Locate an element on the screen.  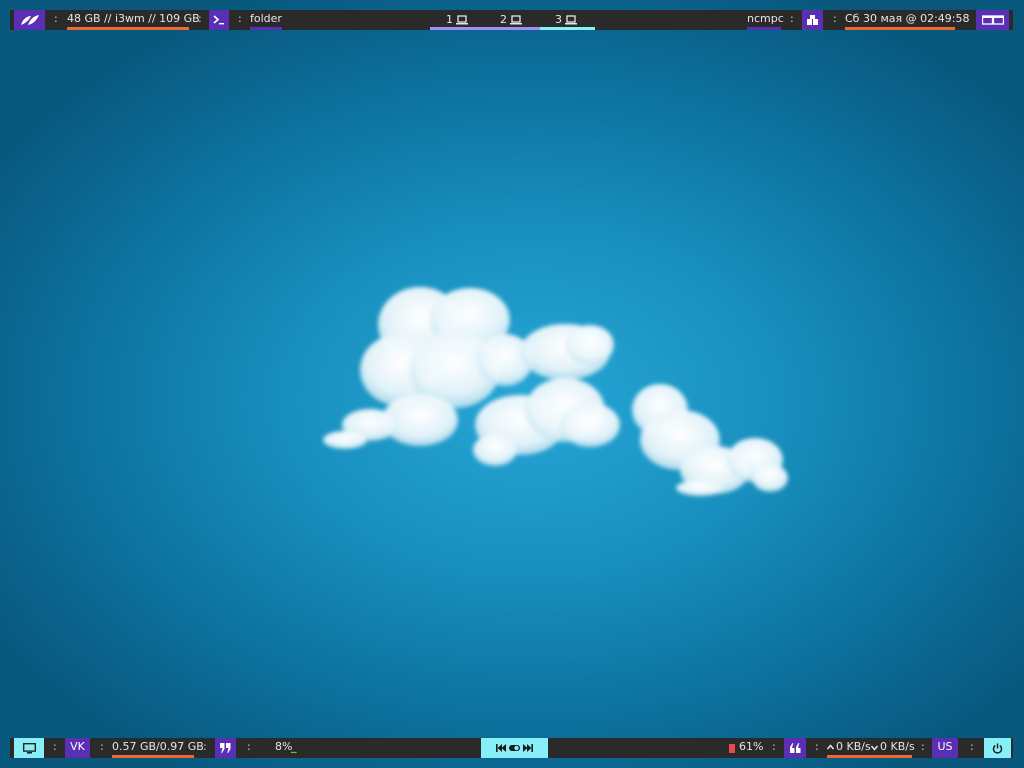
power-icon is located at coordinates (997, 748).